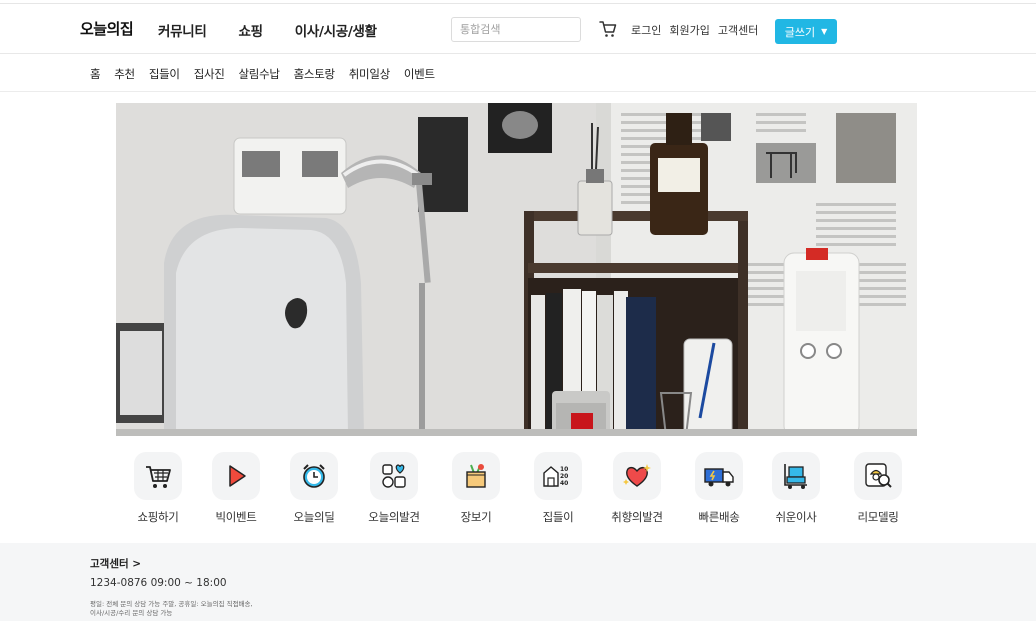 This screenshot has width=1036, height=621. What do you see at coordinates (158, 476) in the screenshot?
I see `shopping-cart-icon` at bounding box center [158, 476].